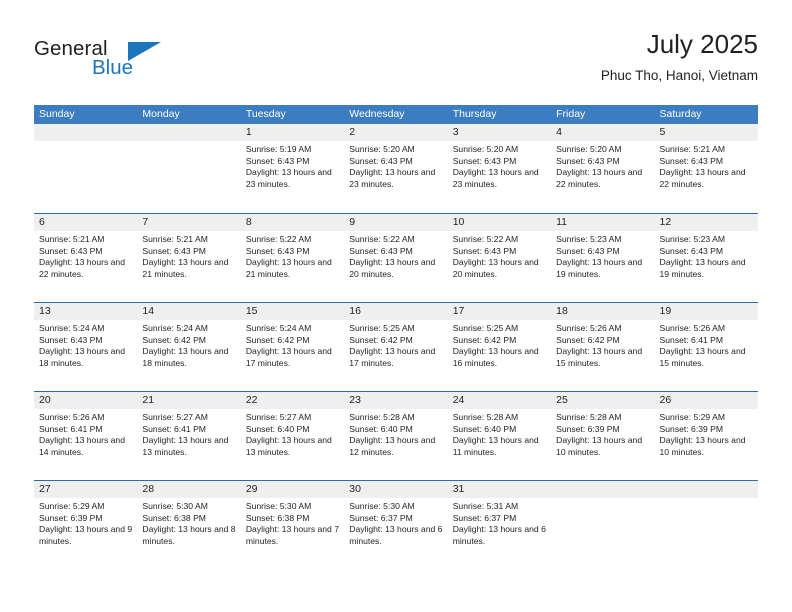 The width and height of the screenshot is (792, 612). What do you see at coordinates (144, 64) in the screenshot?
I see `general-blue-logo: General Blue` at bounding box center [144, 64].